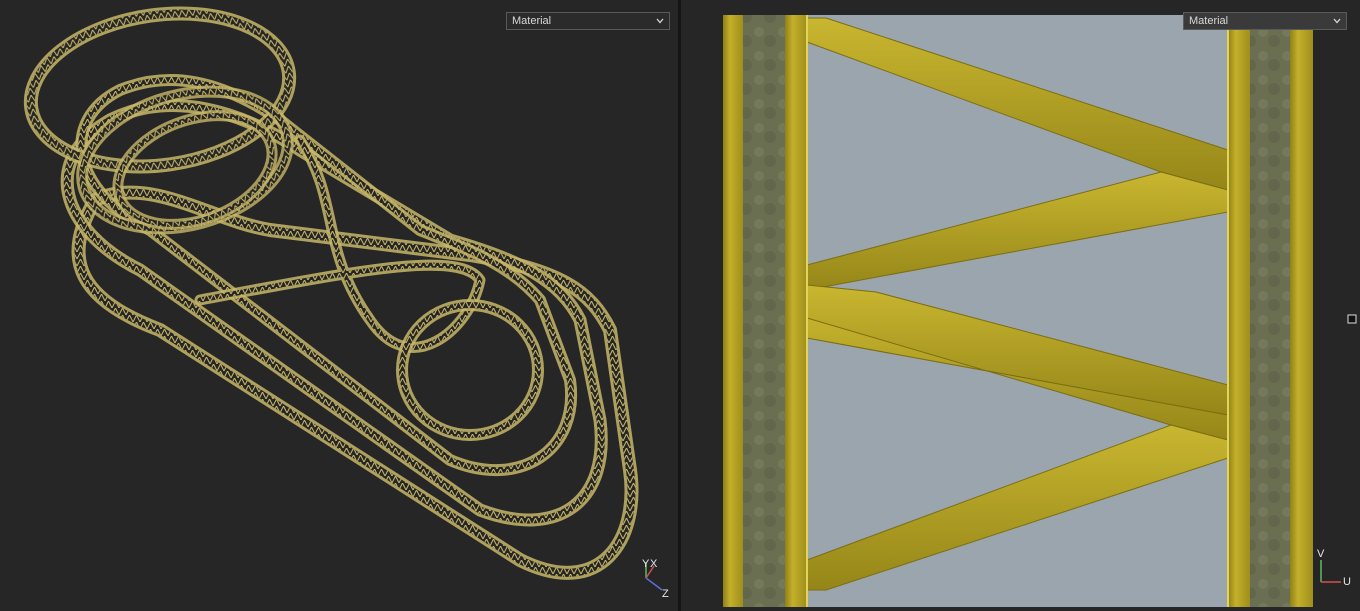  I want to click on truss-chord-left, so click(796, 311).